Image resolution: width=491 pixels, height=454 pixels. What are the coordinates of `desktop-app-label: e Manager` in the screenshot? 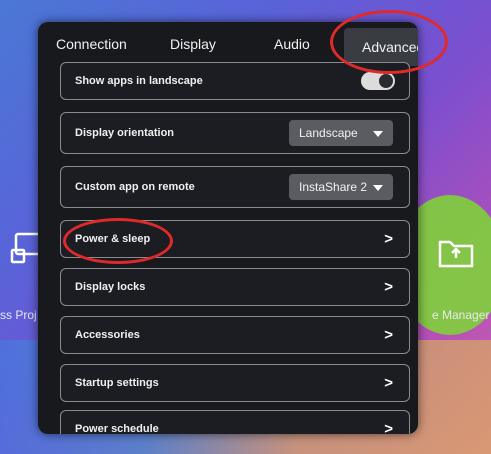 It's located at (461, 315).